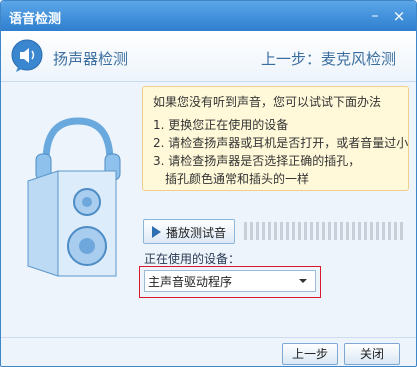 This screenshot has height=367, width=417. Describe the element at coordinates (35, 19) in the screenshot. I see `window-title: 语音检测` at that location.